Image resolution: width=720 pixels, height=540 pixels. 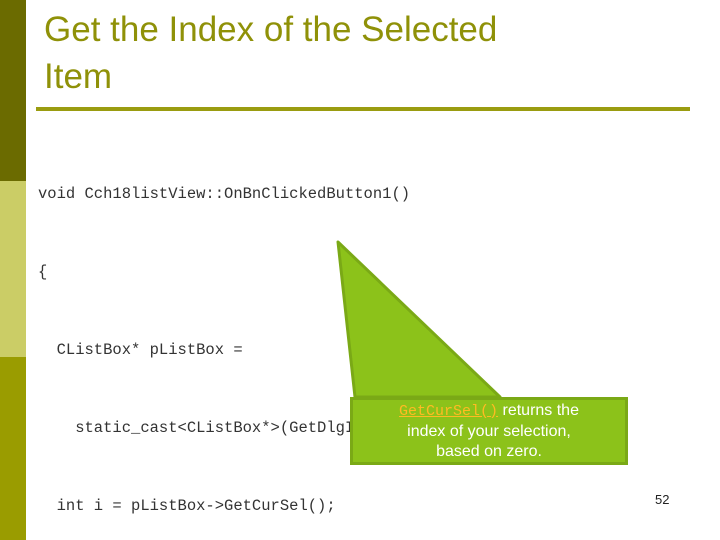 What do you see at coordinates (271, 53) in the screenshot?
I see `page-title: Get the Index of the Selected Item` at bounding box center [271, 53].